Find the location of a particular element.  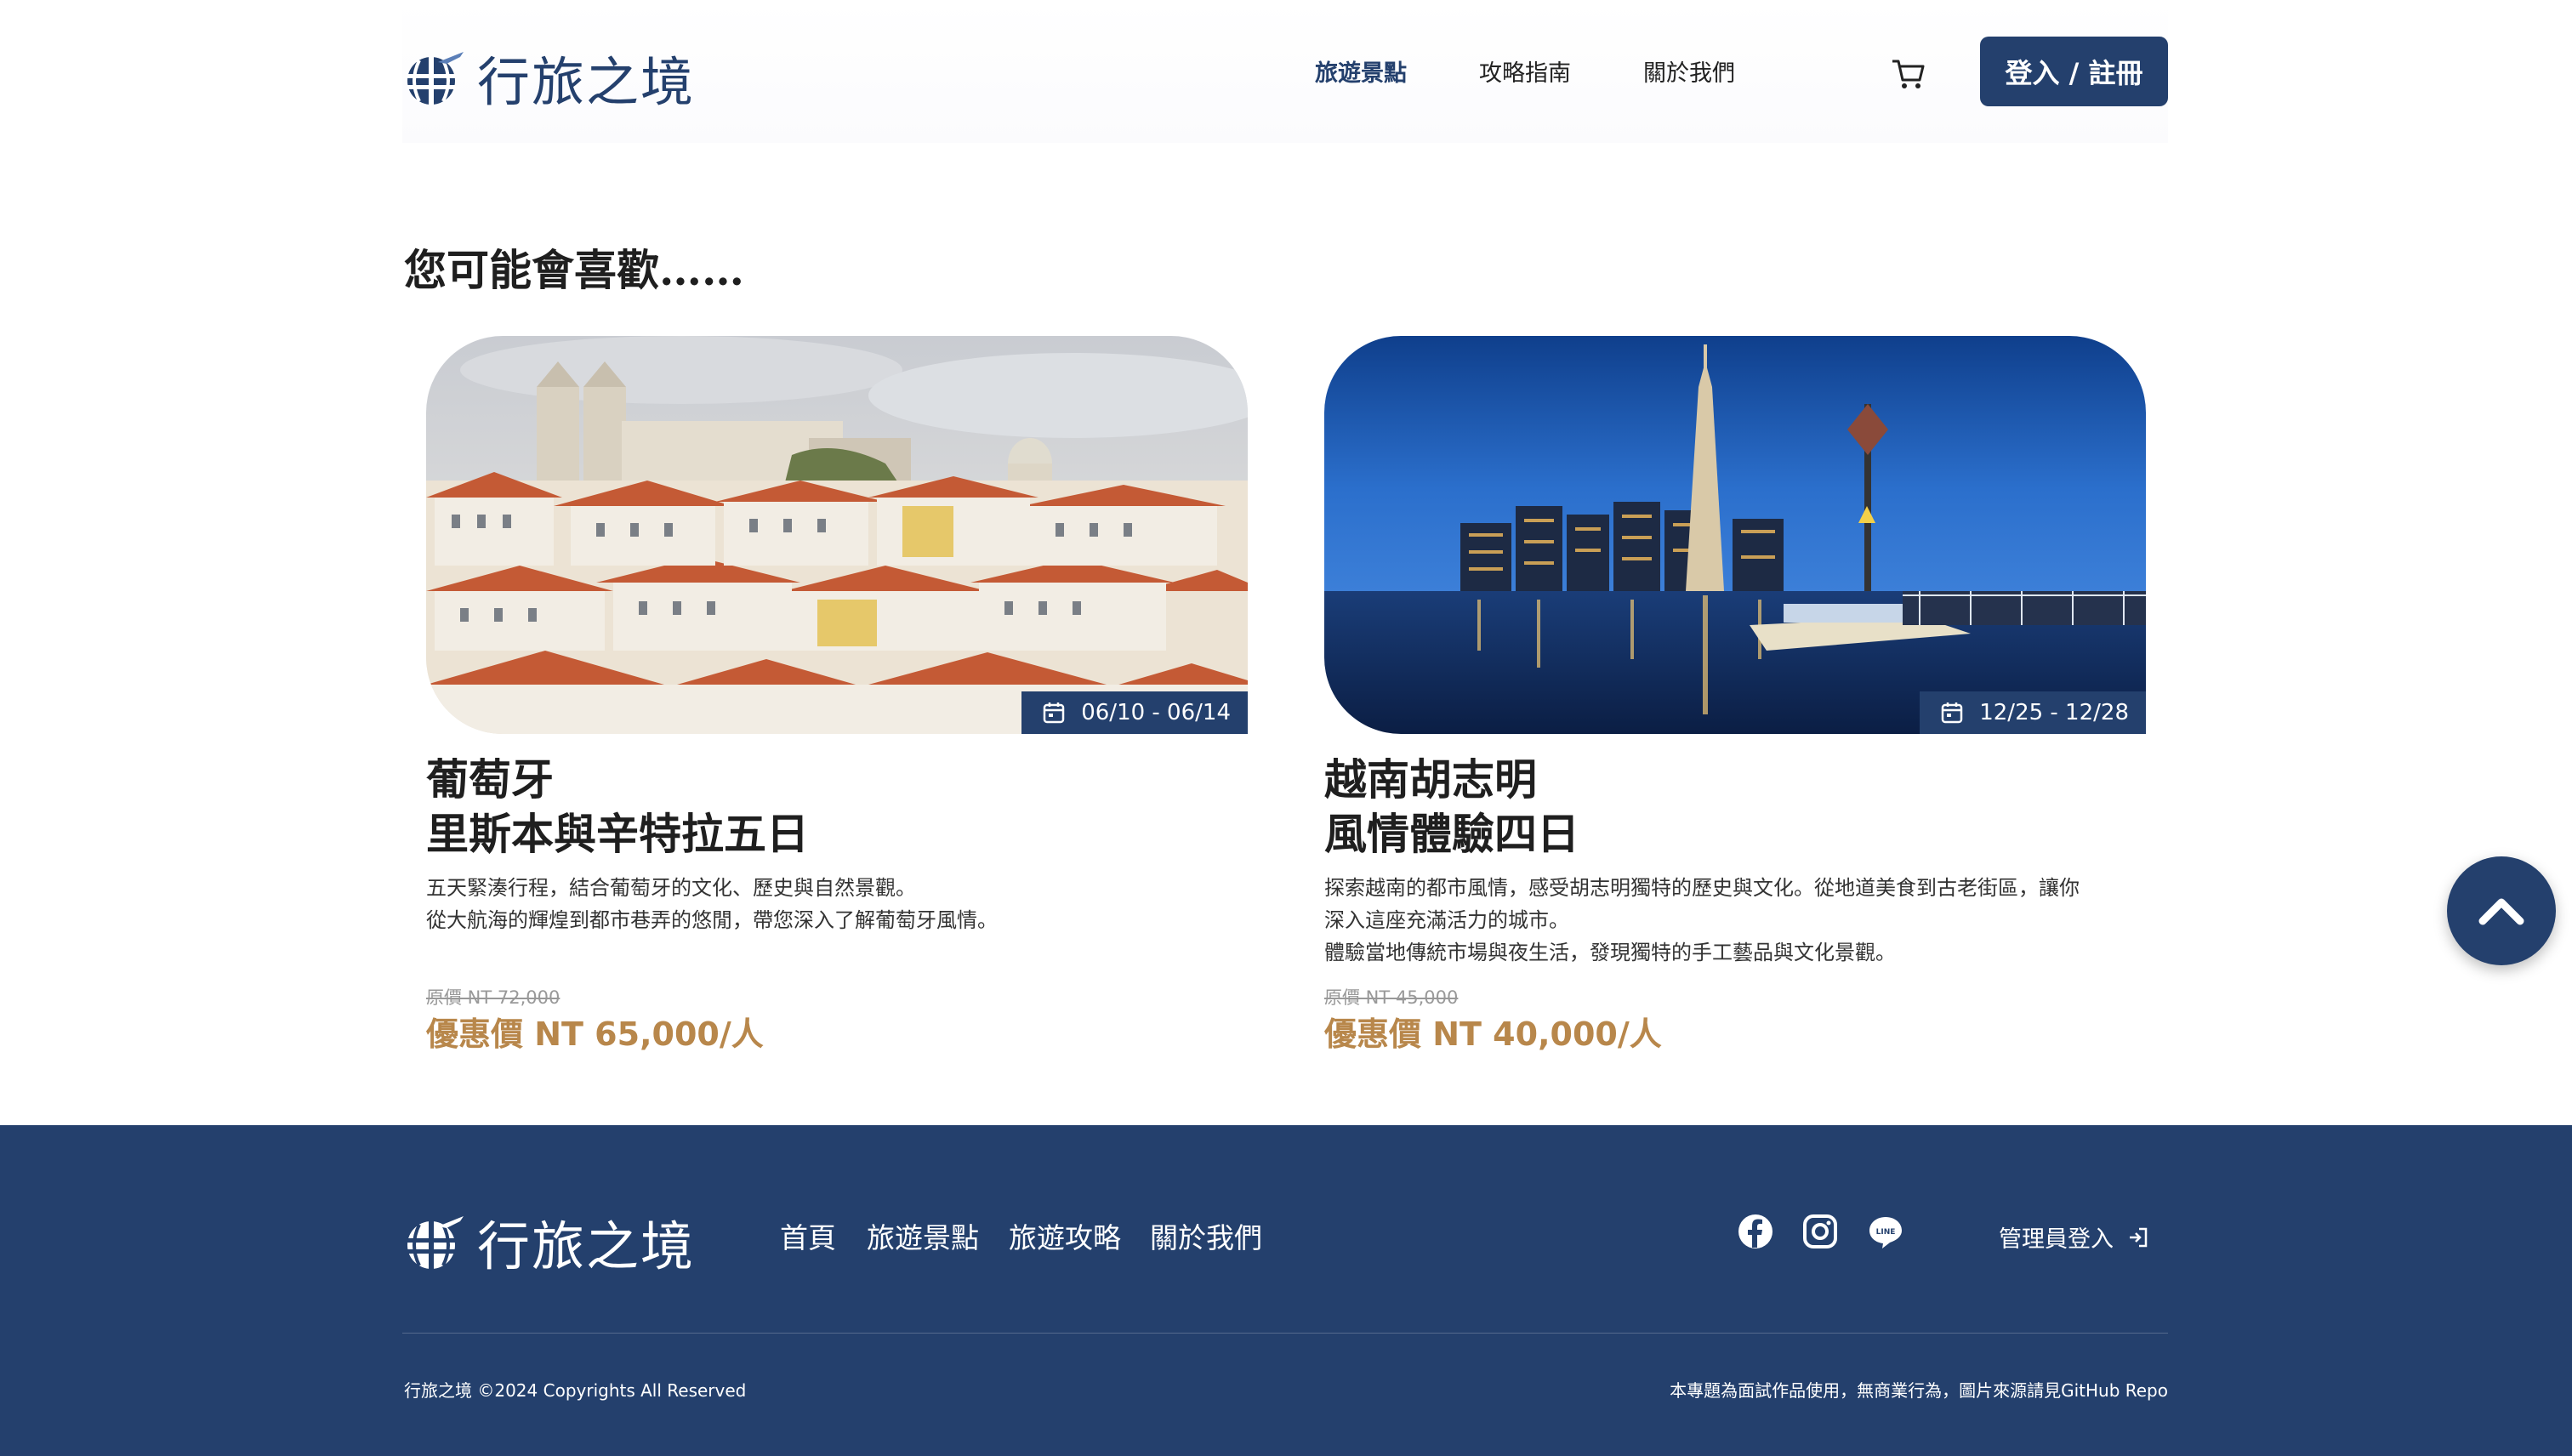

nav-guides: 攻略指南 is located at coordinates (1525, 71).